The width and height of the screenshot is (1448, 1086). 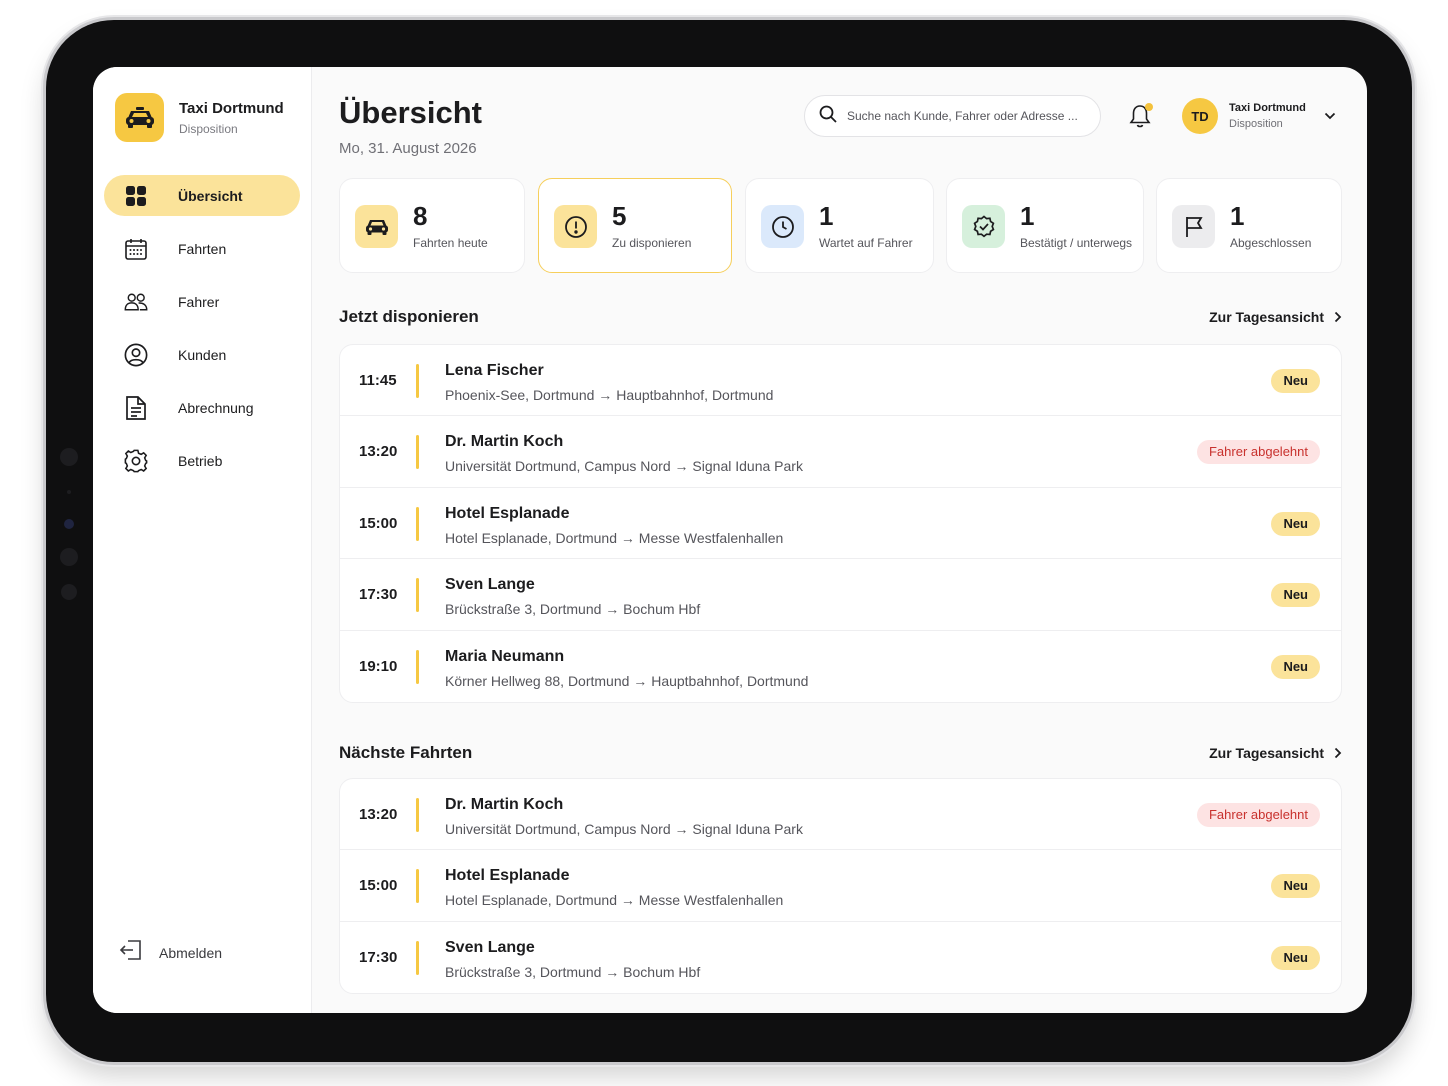 What do you see at coordinates (1258, 815) in the screenshot?
I see `status-badge: Fahrer abgelehnt` at bounding box center [1258, 815].